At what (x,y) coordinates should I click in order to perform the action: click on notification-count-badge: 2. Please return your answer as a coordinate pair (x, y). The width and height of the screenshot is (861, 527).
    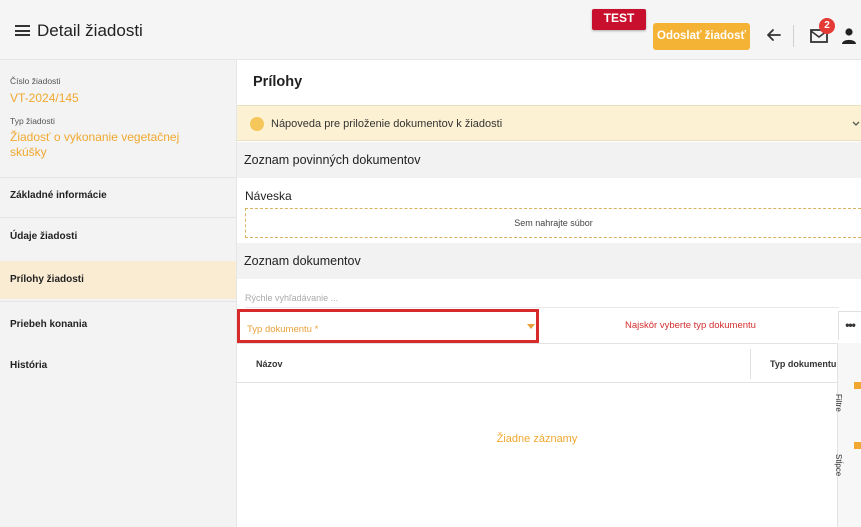
    Looking at the image, I should click on (827, 26).